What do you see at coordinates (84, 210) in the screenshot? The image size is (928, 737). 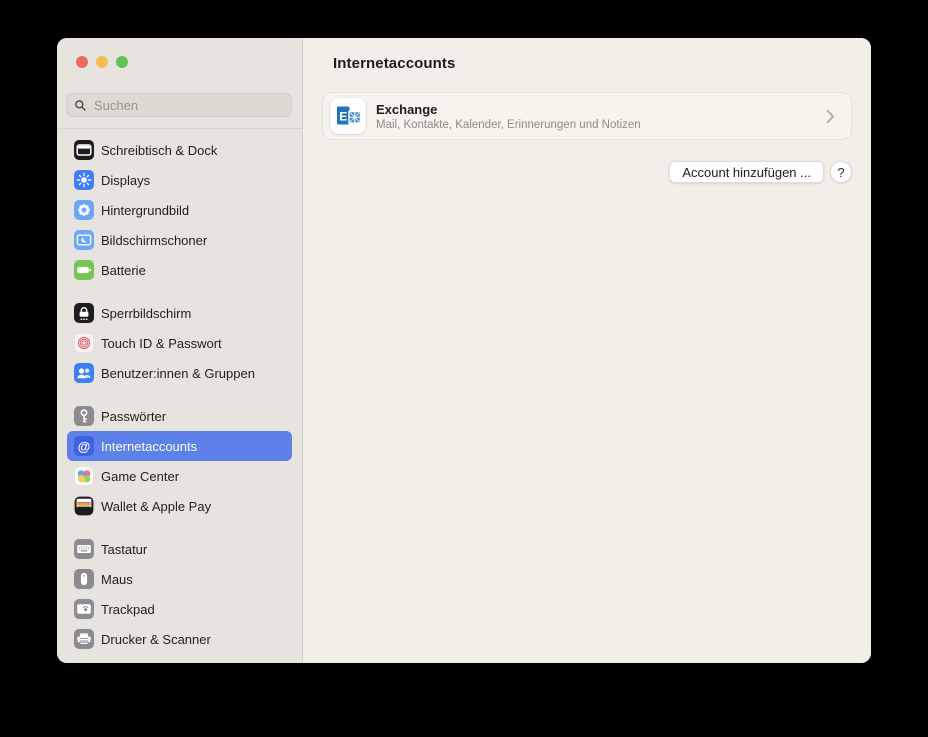 I see `wallpaper-icon` at bounding box center [84, 210].